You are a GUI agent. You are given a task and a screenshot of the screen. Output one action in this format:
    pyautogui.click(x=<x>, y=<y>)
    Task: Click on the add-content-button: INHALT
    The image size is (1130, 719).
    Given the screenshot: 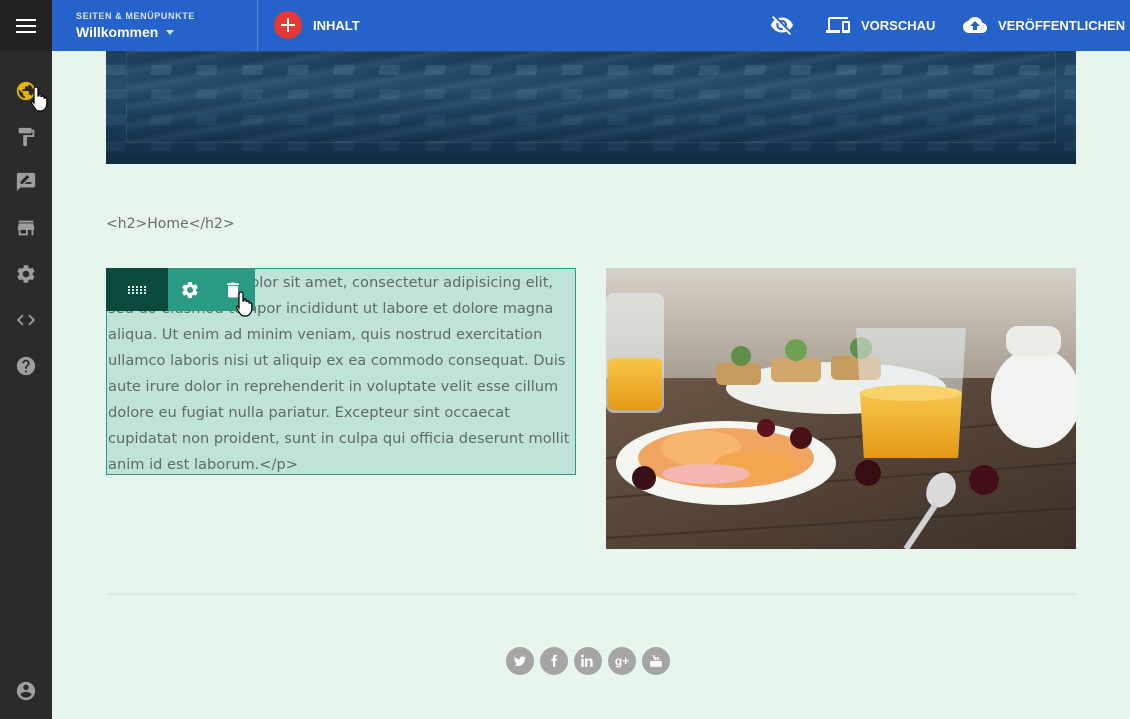 What is the action you would take?
    pyautogui.click(x=317, y=25)
    